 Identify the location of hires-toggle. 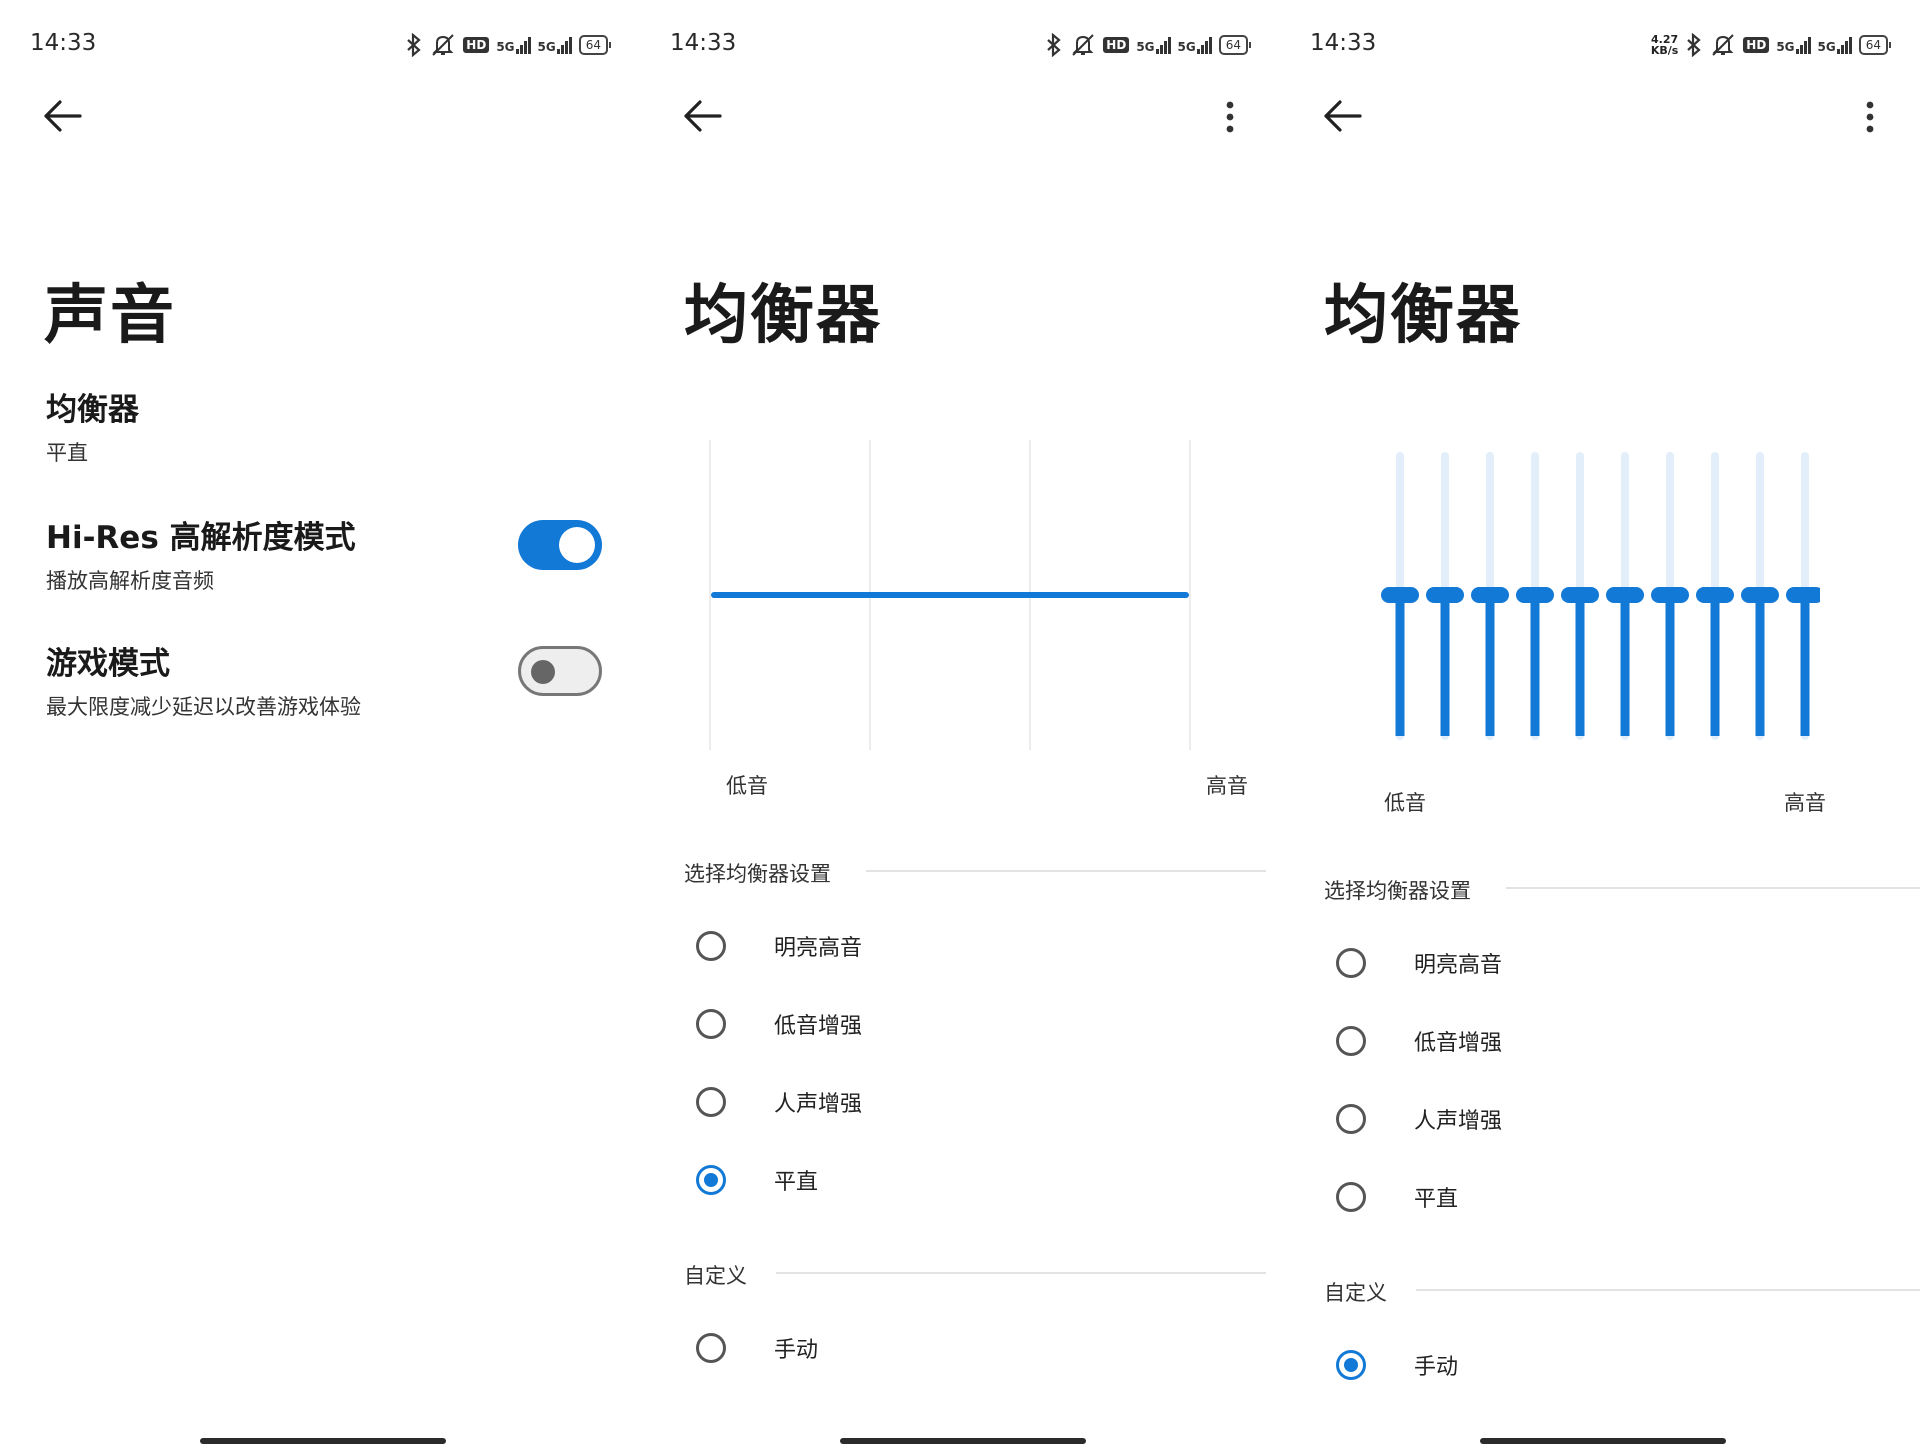
(560, 545).